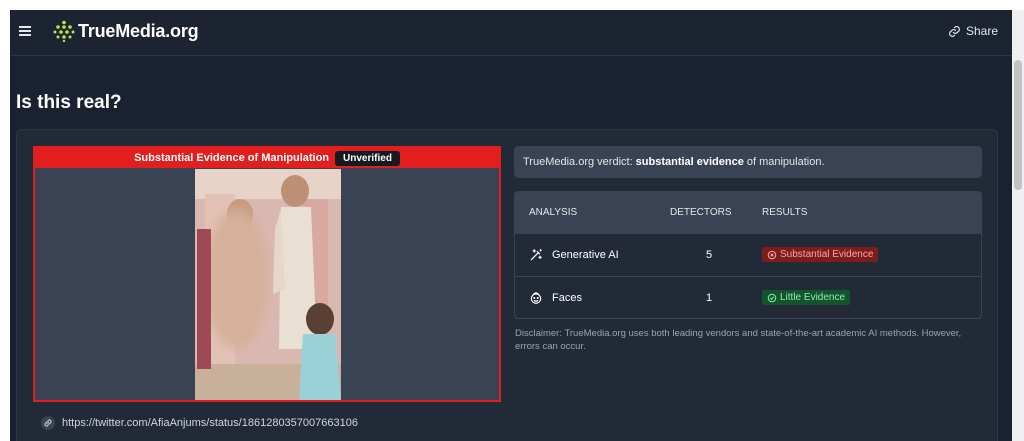 Image resolution: width=1024 pixels, height=441 pixels. What do you see at coordinates (64, 31) in the screenshot?
I see `truemedia-logo-icon` at bounding box center [64, 31].